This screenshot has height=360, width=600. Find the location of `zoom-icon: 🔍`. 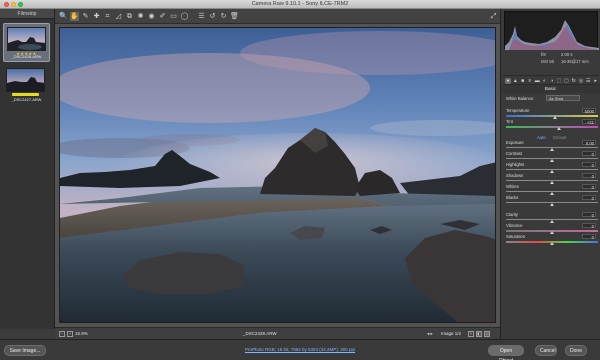

zoom-icon: 🔍 is located at coordinates (63, 16).